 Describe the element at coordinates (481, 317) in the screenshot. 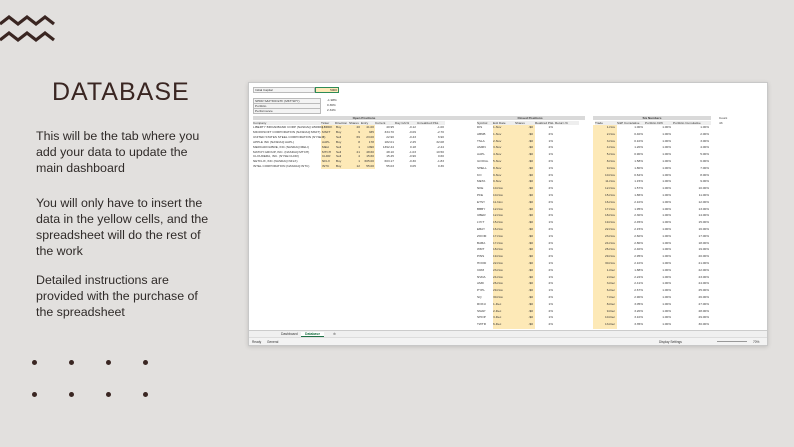

I see `list-item: SHOP` at that location.